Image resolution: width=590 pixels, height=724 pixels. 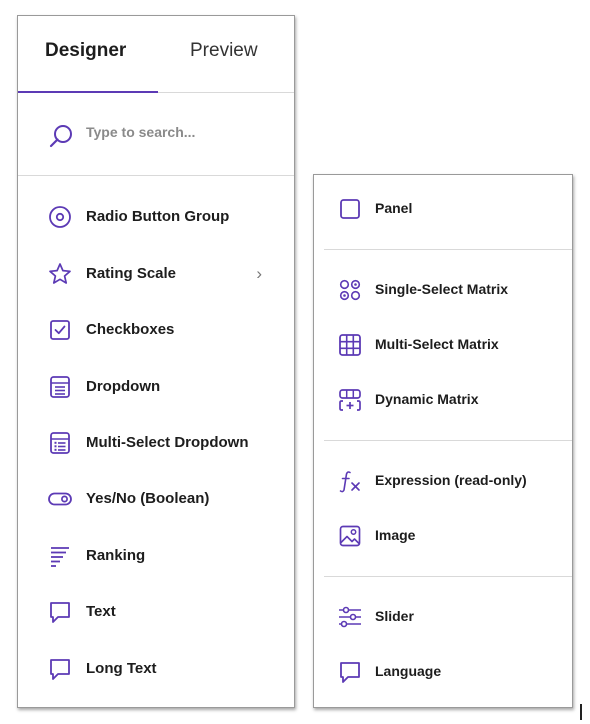 What do you see at coordinates (350, 400) in the screenshot?
I see `dynamic-matrix-icon` at bounding box center [350, 400].